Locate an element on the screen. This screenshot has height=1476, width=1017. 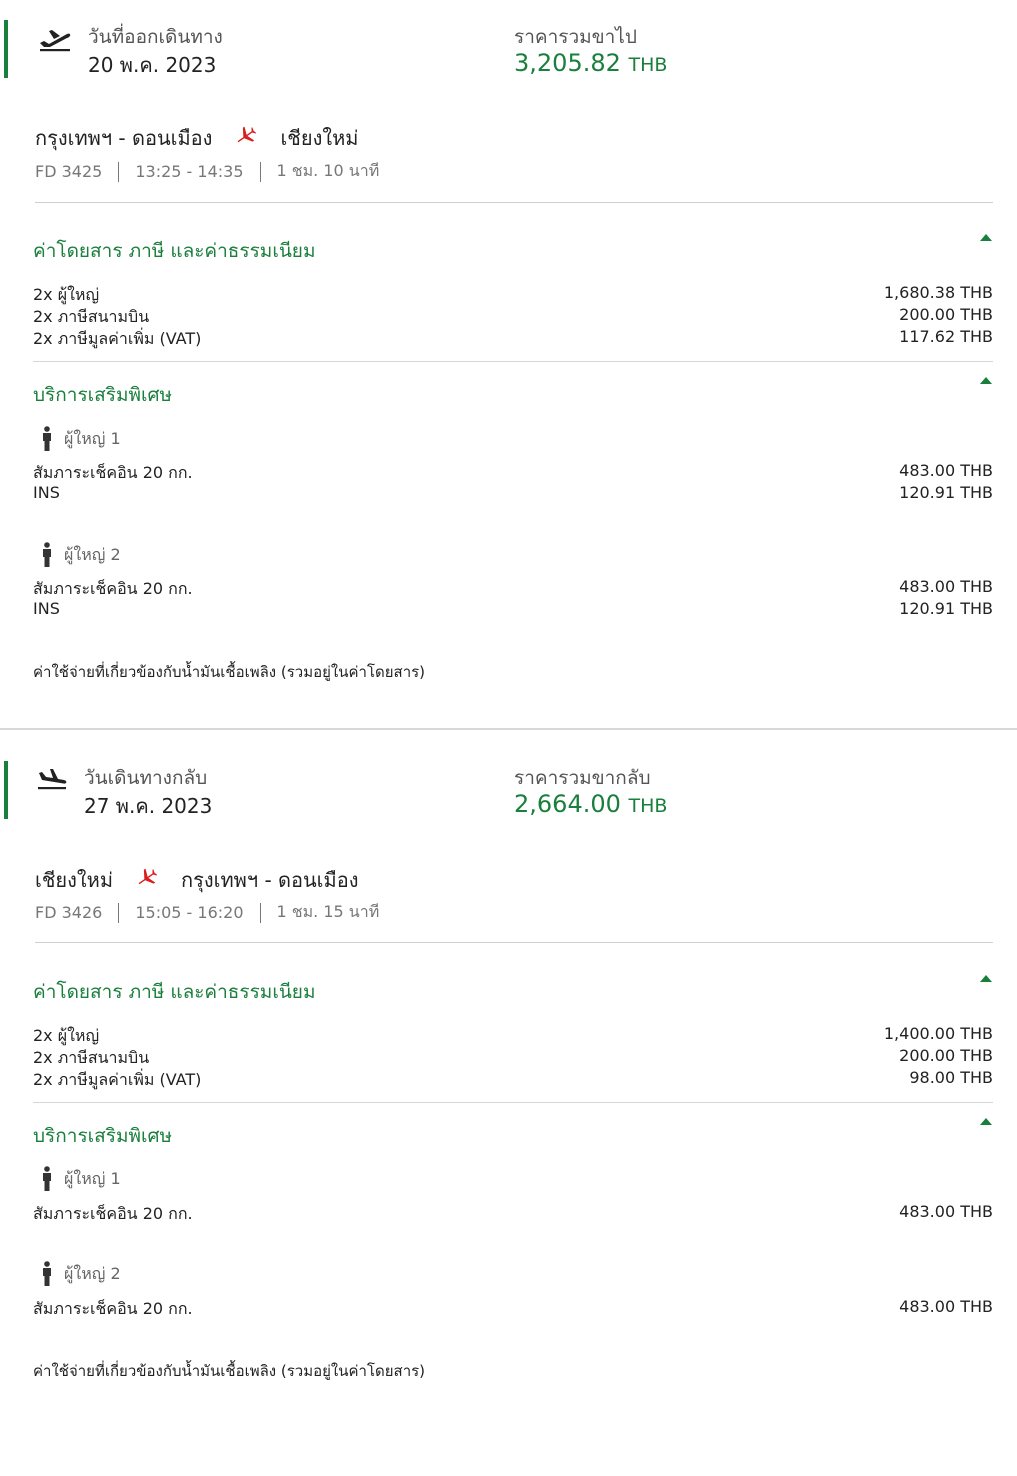
outbound-flight-meta: FD 3425 13:25 - 14:35 1 ชม. 10 นาที is located at coordinates (207, 171).